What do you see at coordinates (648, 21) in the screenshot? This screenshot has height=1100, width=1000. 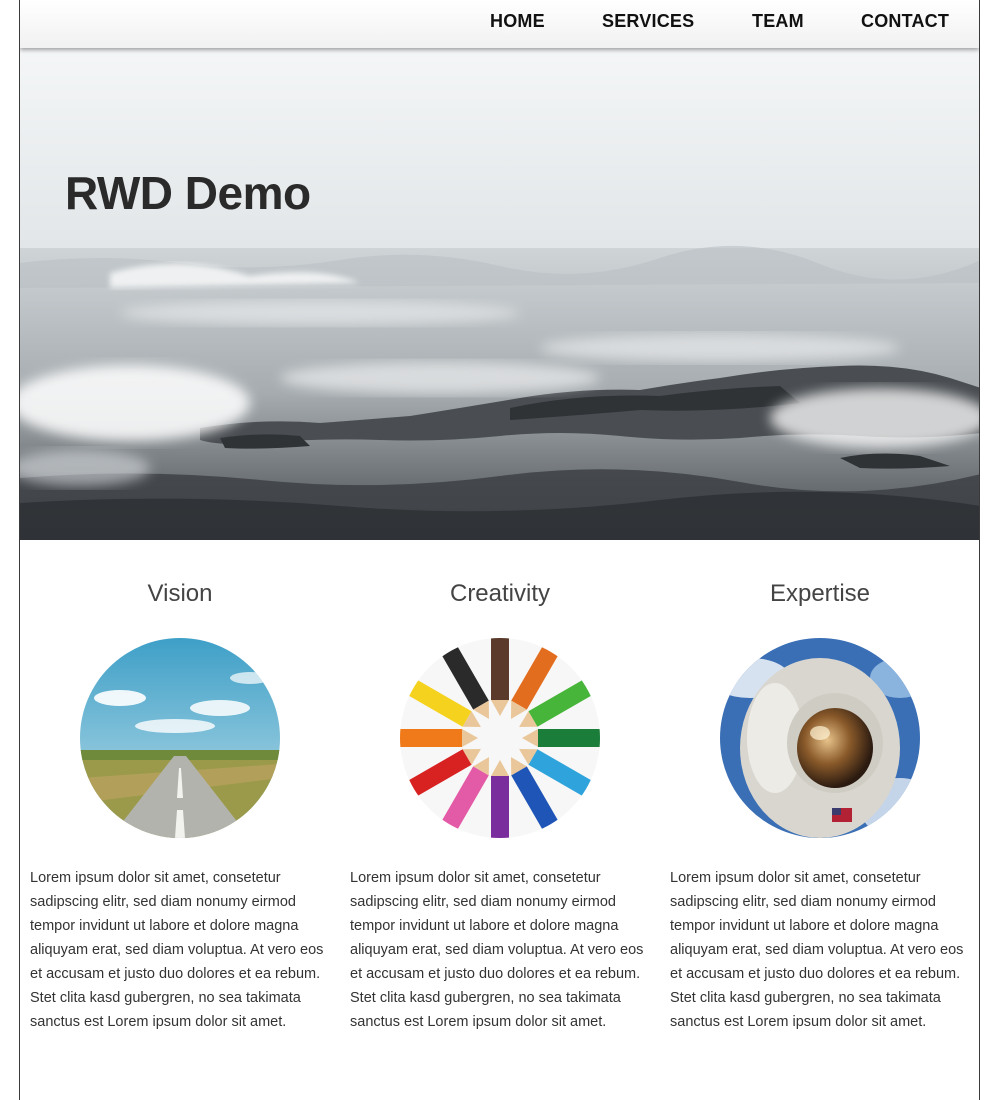 I see `nav-link-services: SERVICES` at bounding box center [648, 21].